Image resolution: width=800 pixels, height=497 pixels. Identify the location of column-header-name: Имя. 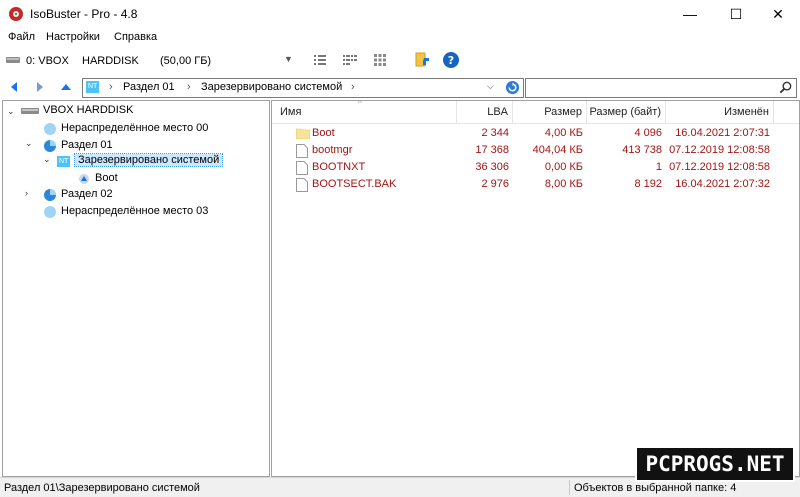
(364, 112).